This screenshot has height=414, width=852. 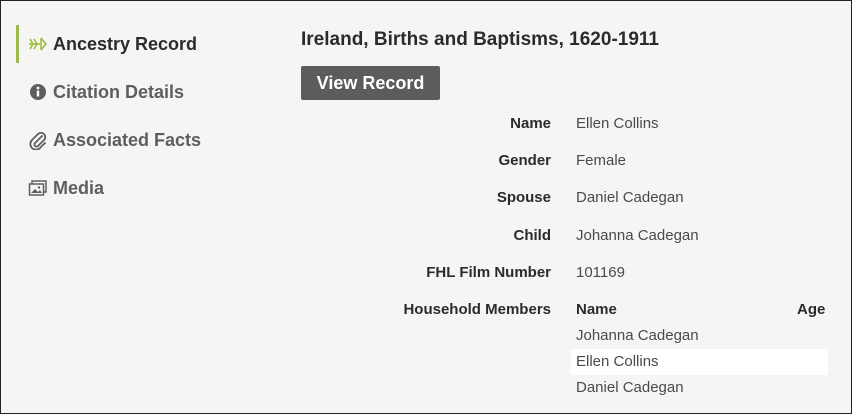 What do you see at coordinates (617, 361) in the screenshot?
I see `household-member-name: Ellen Collins` at bounding box center [617, 361].